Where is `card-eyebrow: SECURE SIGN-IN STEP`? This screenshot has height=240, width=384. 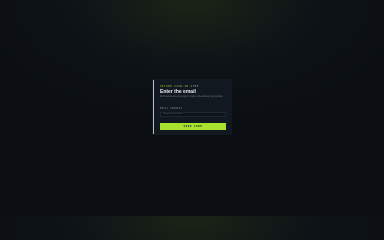
card-eyebrow: SECURE SIGN-IN STEP is located at coordinates (179, 86).